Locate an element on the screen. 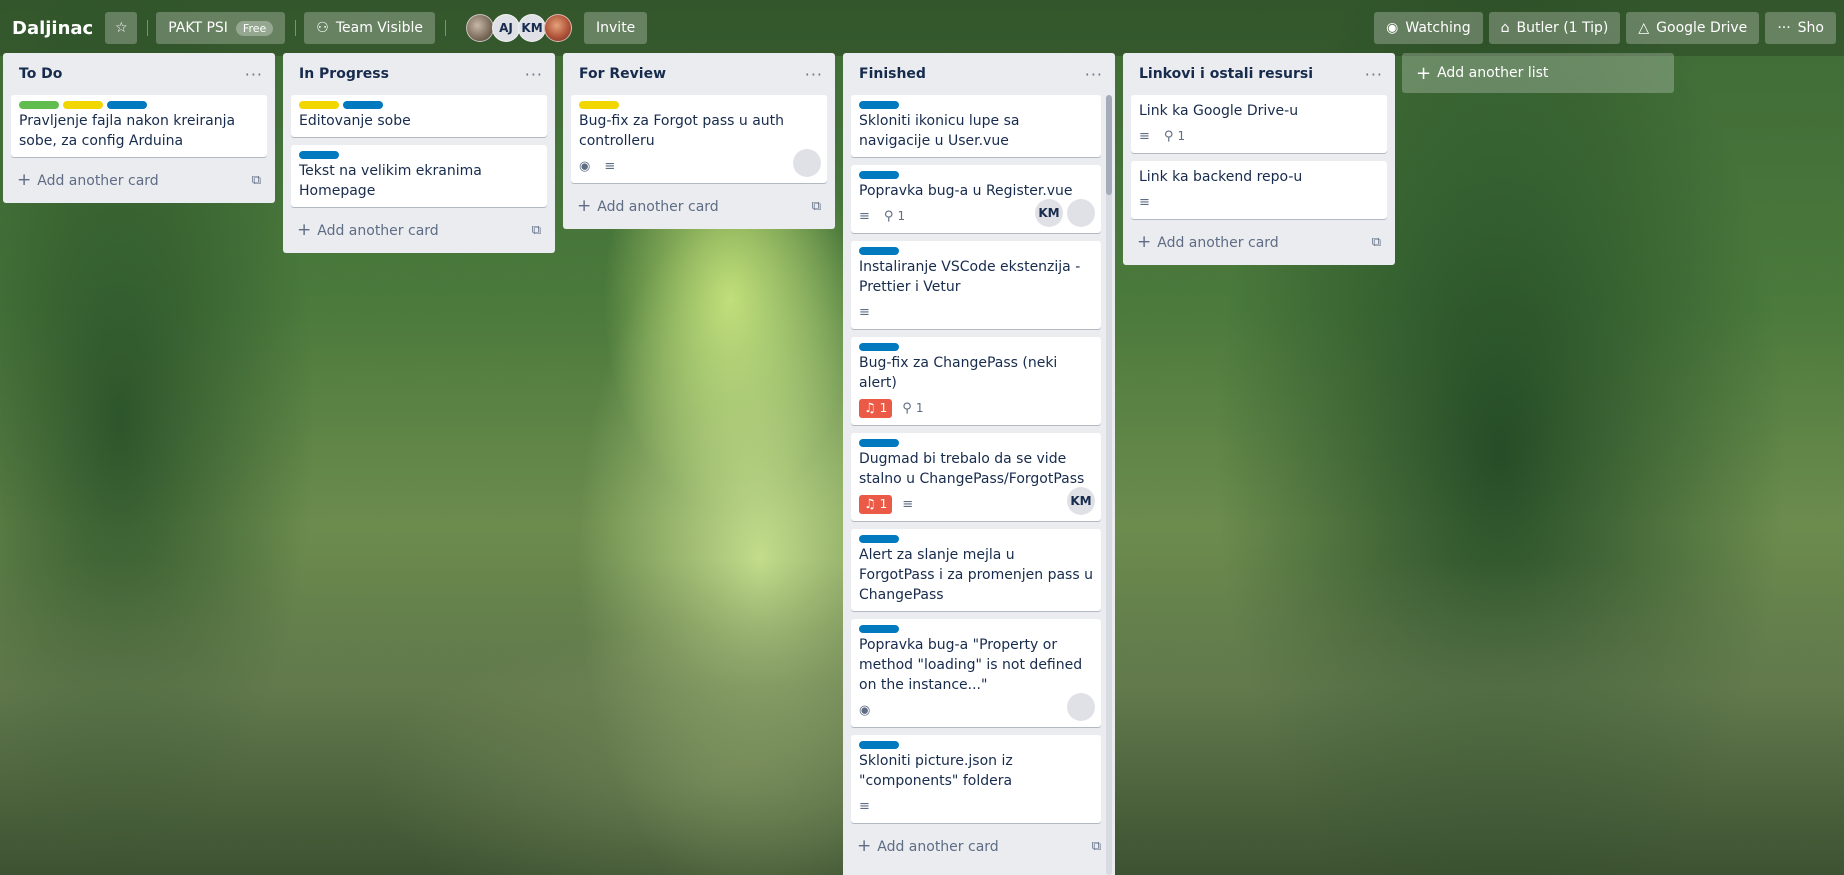  board-title: Daljinac is located at coordinates (52, 28).